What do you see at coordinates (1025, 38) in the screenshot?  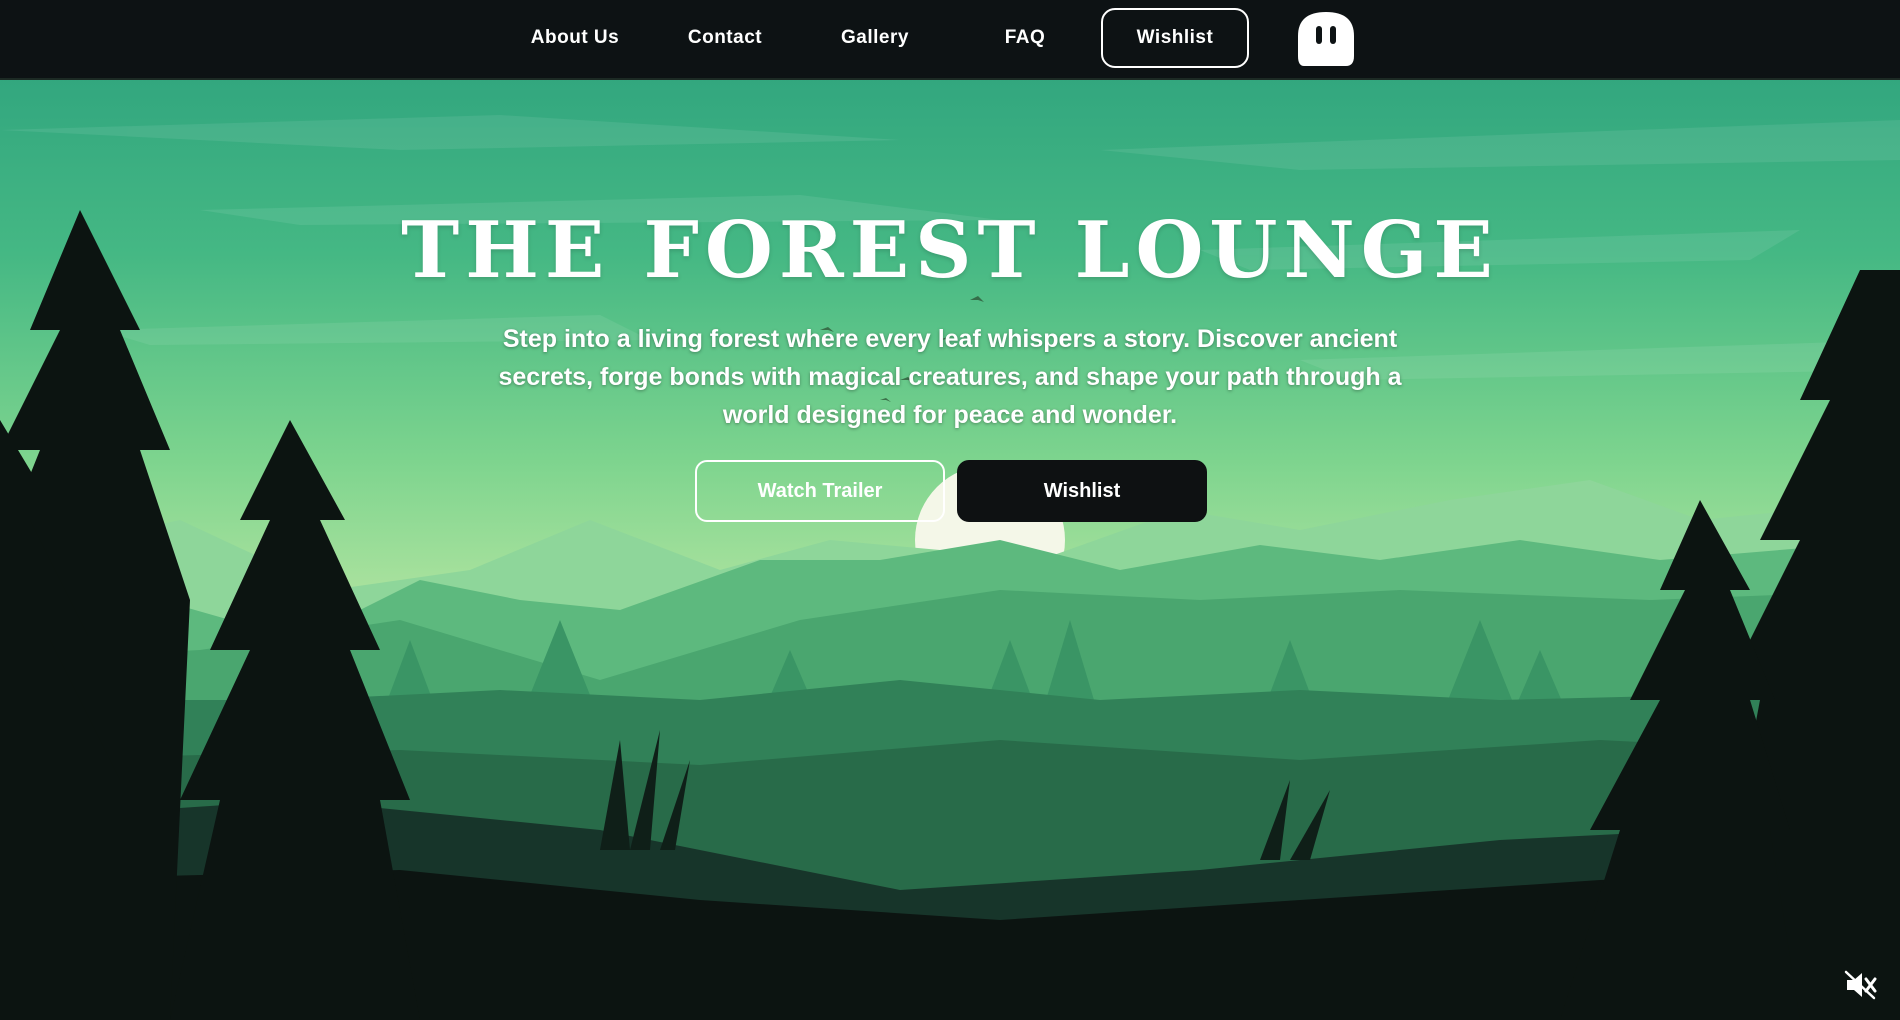 I see `nav-faq: FAQ` at bounding box center [1025, 38].